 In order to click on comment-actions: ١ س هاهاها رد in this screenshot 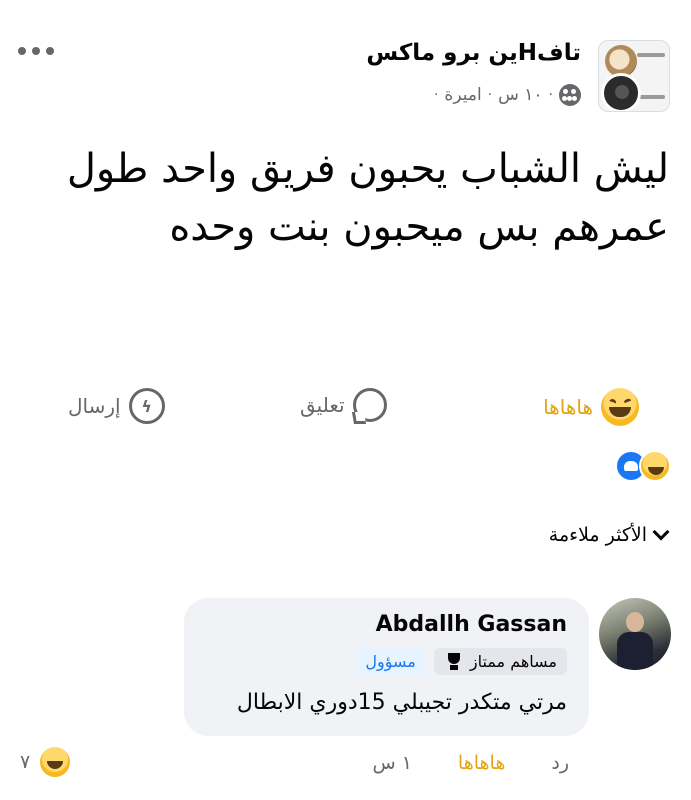, I will do `click(470, 763)`.